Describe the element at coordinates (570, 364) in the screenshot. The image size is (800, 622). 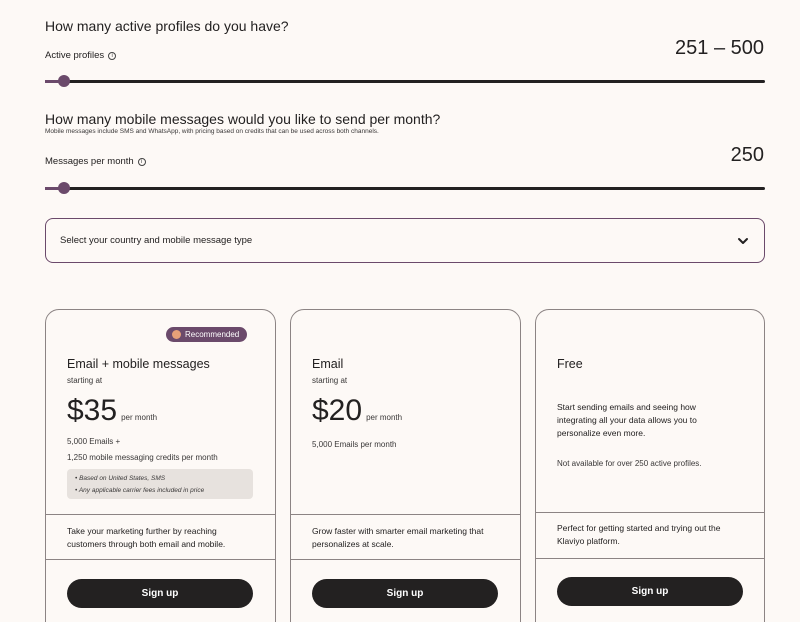
I see `plan-title: Free` at that location.